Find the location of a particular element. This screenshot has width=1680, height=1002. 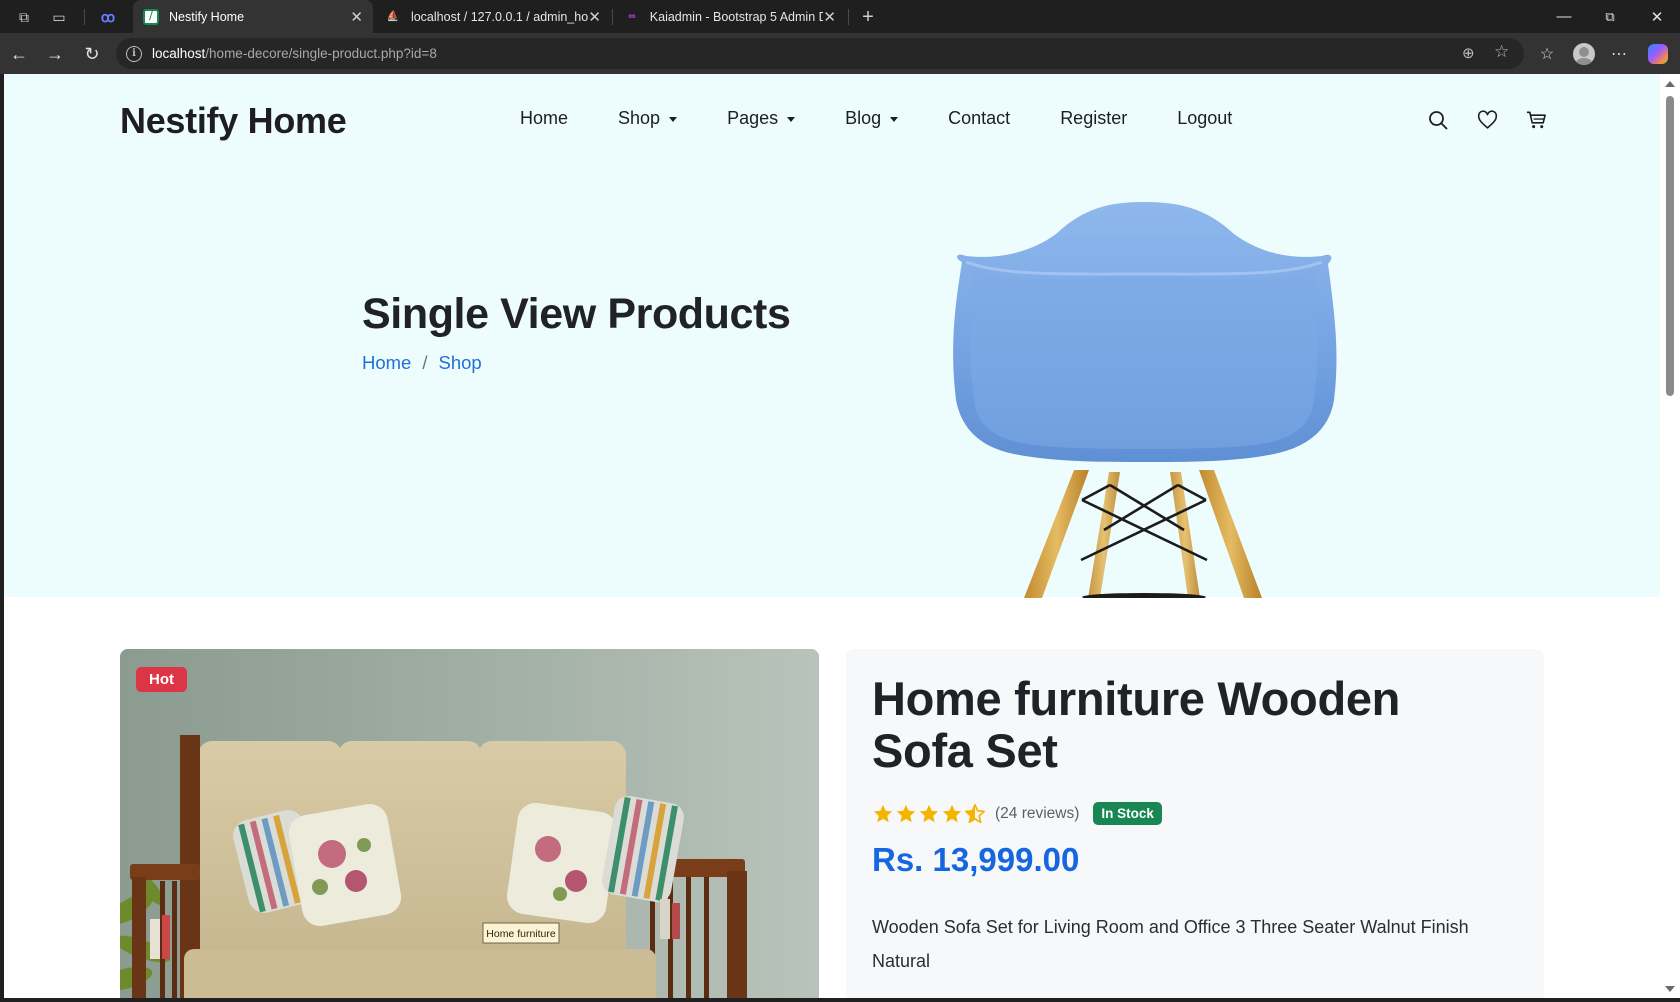

nav-logout: Logout is located at coordinates (1204, 118).